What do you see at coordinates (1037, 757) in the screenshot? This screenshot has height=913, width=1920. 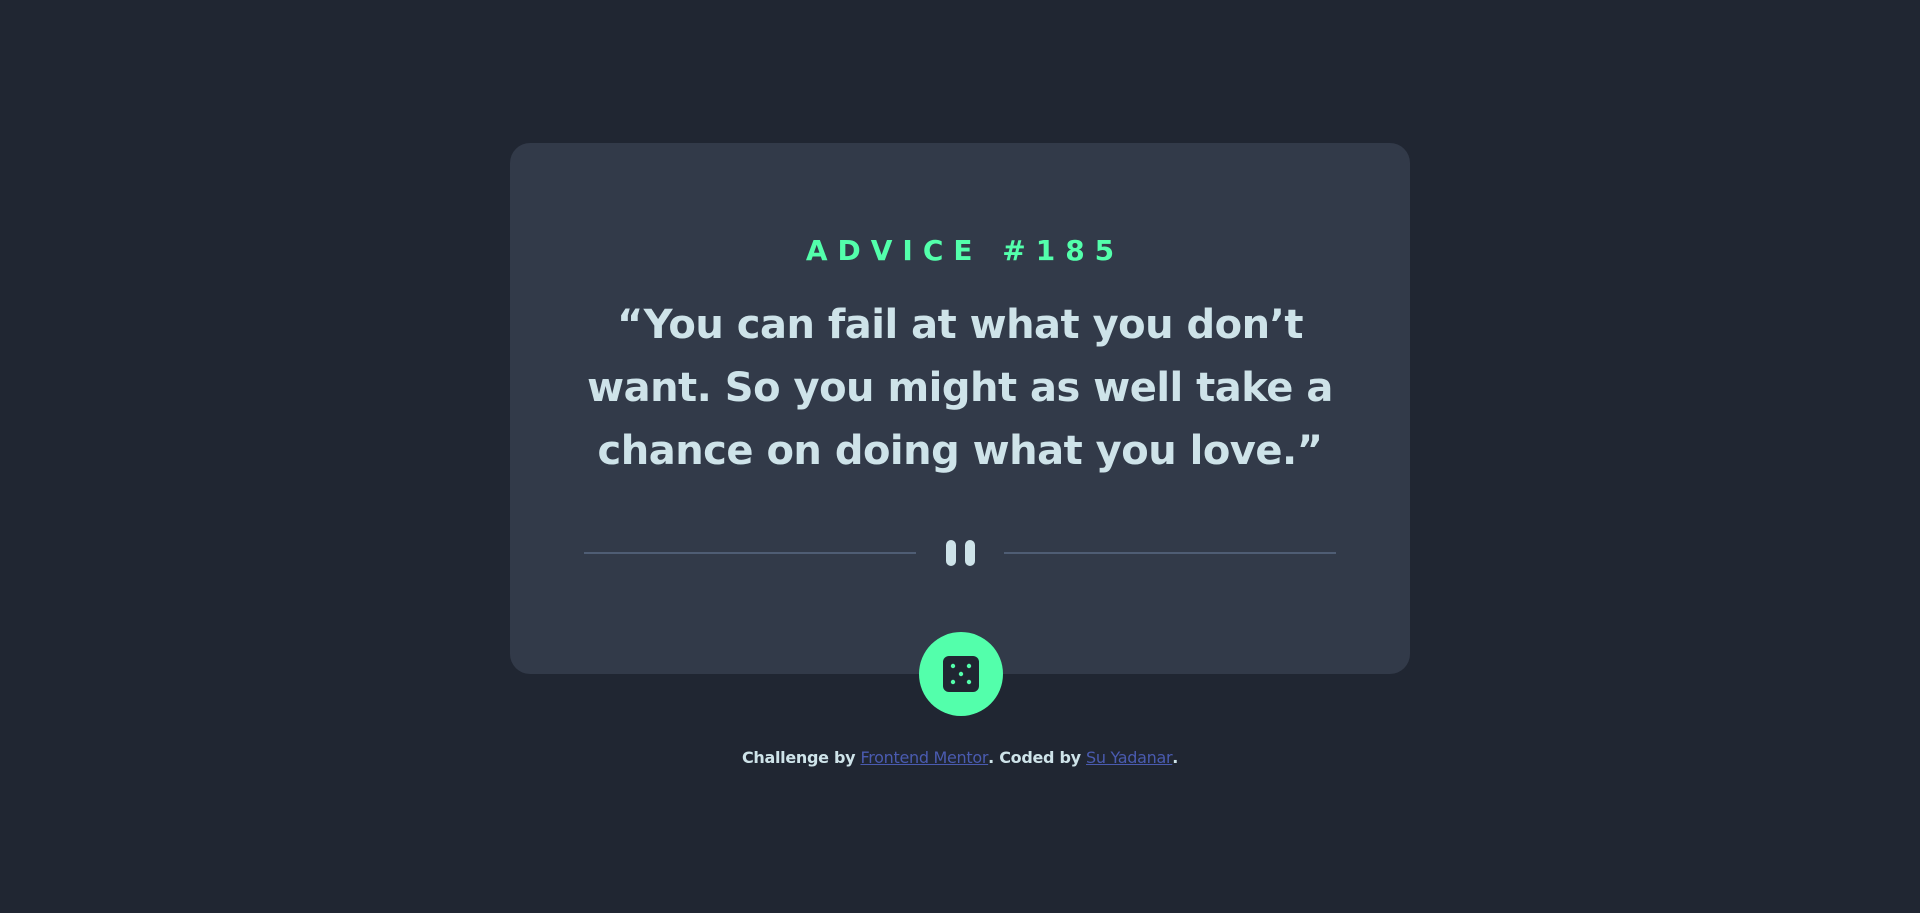 I see `attribution-middle: . Coded by` at bounding box center [1037, 757].